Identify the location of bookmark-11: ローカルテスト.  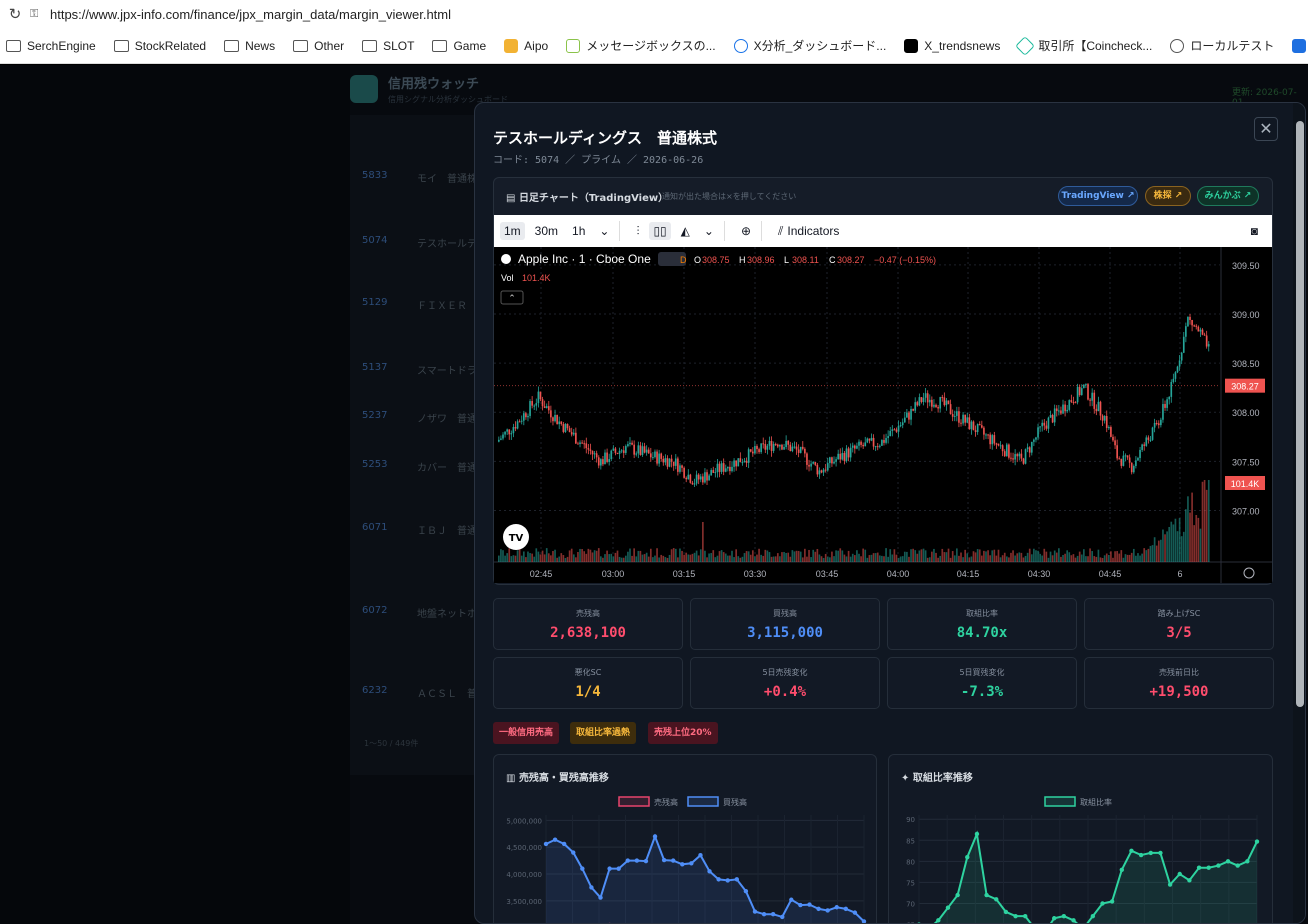
(1222, 45).